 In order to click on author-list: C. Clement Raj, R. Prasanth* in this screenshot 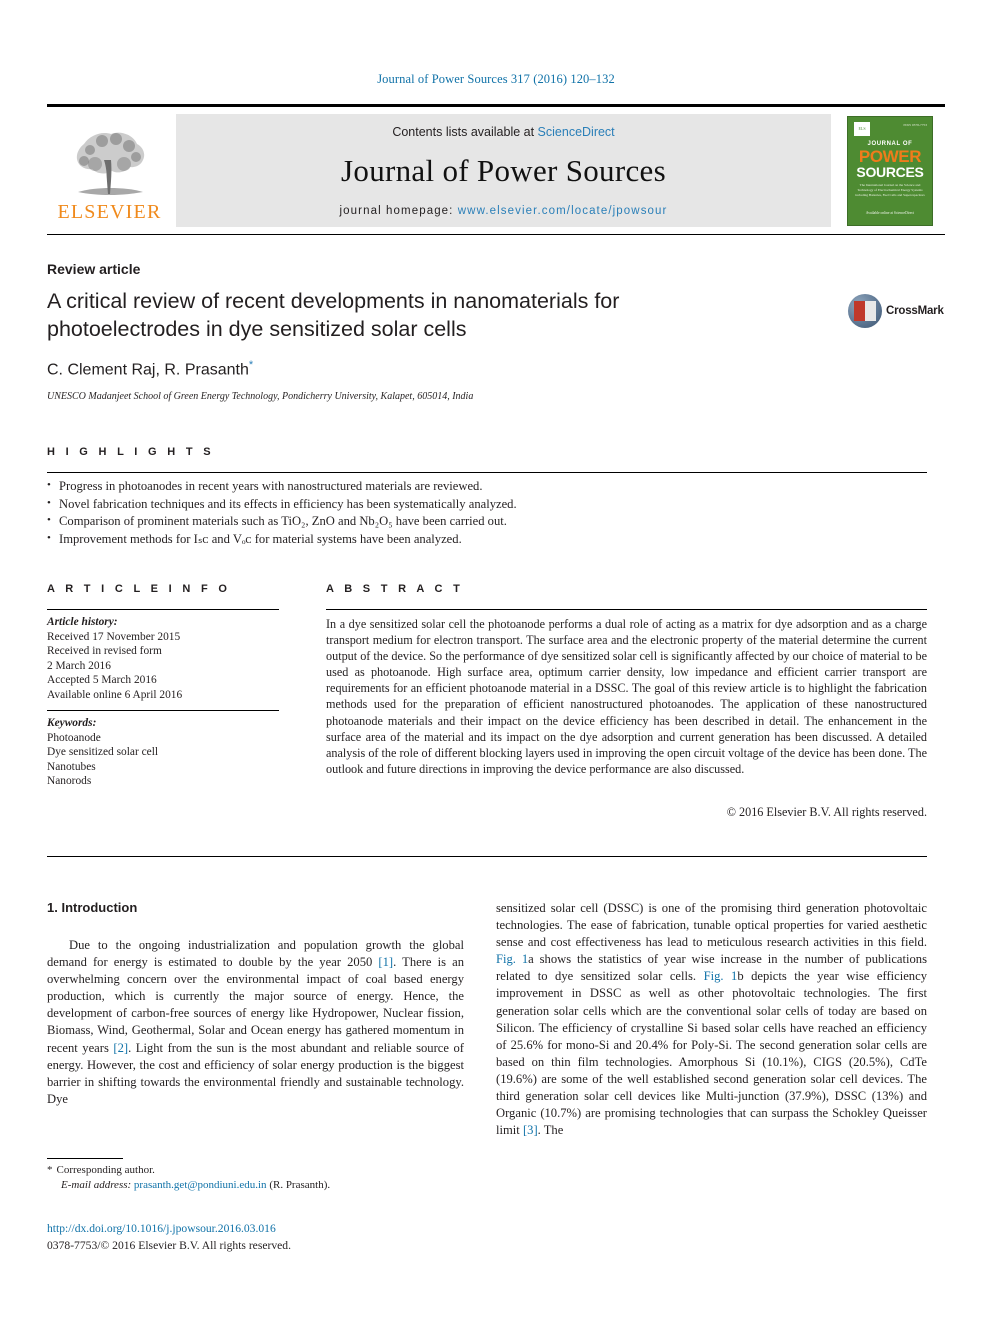, I will do `click(150, 369)`.